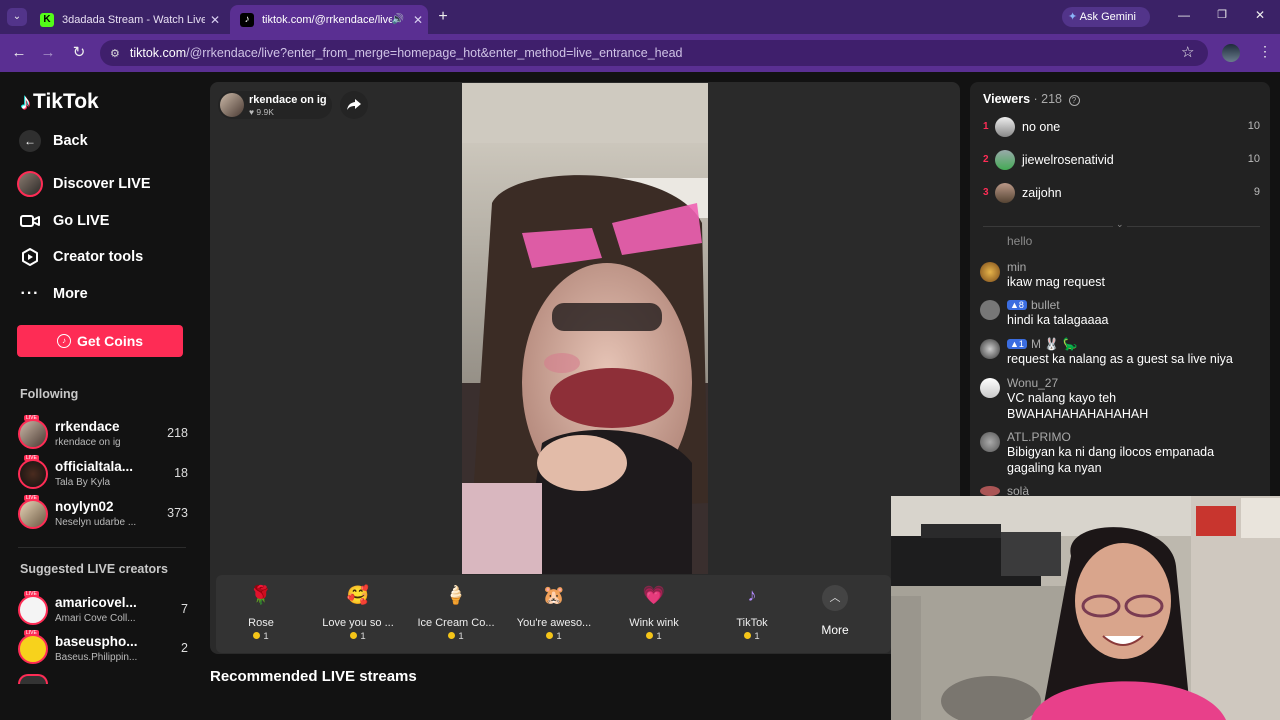 The width and height of the screenshot is (1280, 720). Describe the element at coordinates (1121, 161) in the screenshot. I see `top-viewer-row: 2 jiewelrosenativid 10` at that location.